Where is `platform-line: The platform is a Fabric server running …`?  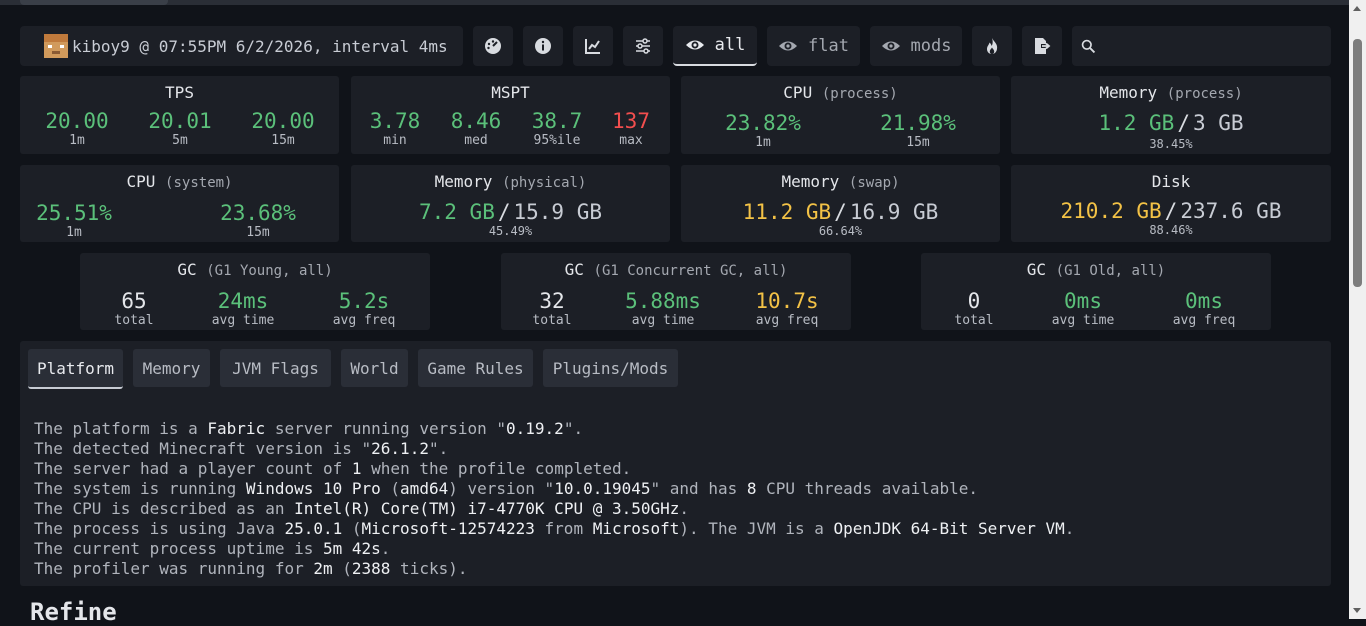 platform-line: The platform is a Fabric server running … is located at coordinates (309, 428).